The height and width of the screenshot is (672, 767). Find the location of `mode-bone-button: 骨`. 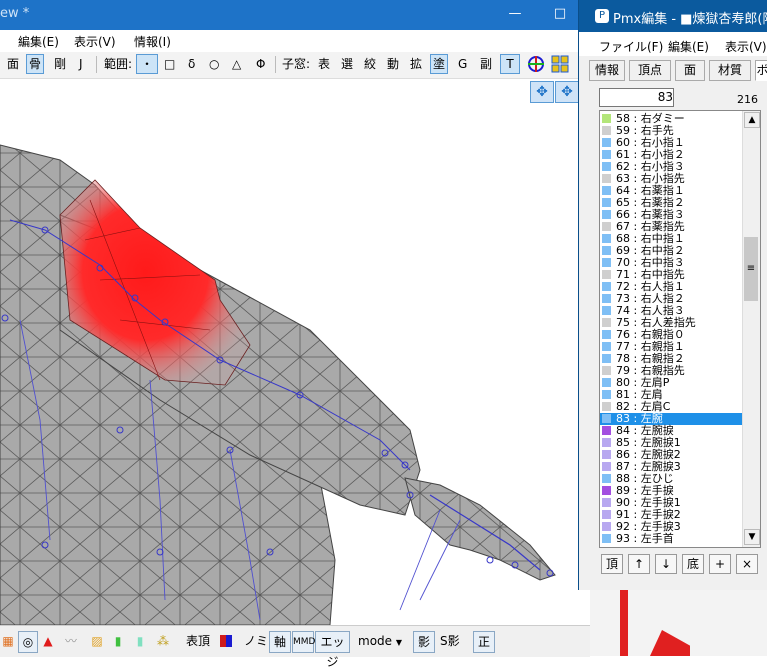

mode-bone-button: 骨 is located at coordinates (35, 64).